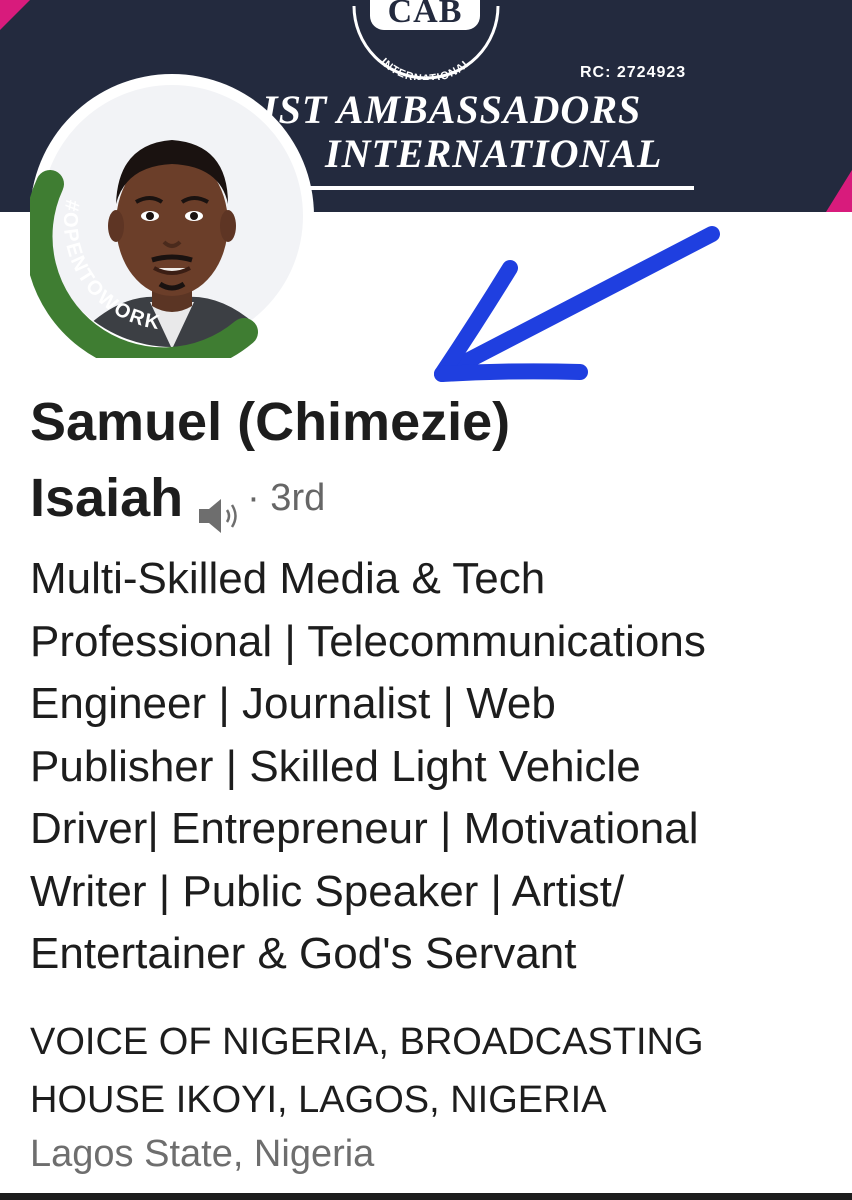 This screenshot has height=1200, width=852. What do you see at coordinates (430, 498) in the screenshot?
I see `name-row: Isaiah · 3rd` at bounding box center [430, 498].